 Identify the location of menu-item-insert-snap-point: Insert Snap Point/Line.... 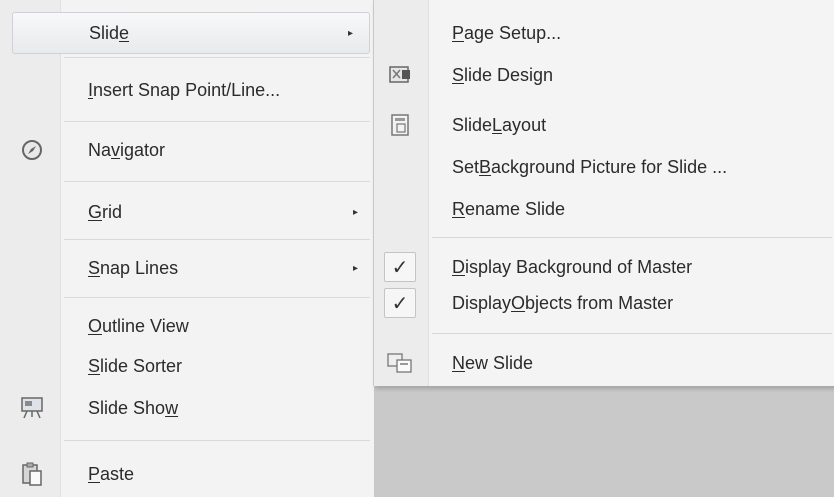
(187, 90).